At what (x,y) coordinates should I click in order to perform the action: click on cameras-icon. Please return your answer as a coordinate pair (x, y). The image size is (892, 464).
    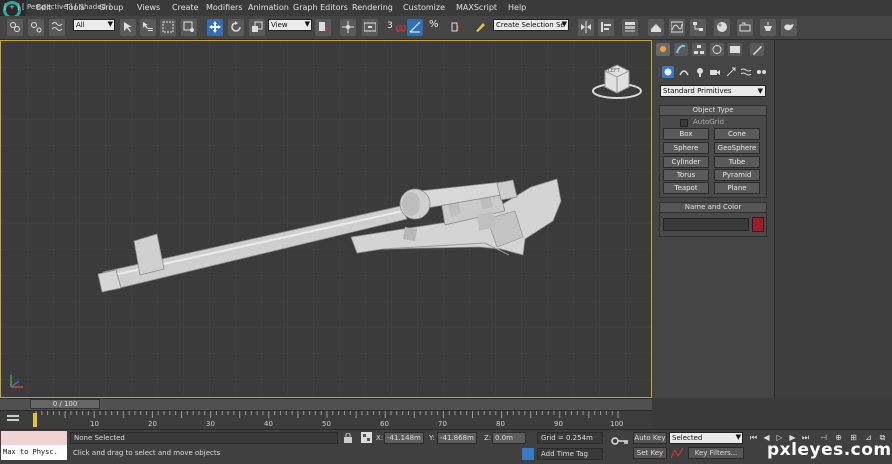
    Looking at the image, I should click on (715, 72).